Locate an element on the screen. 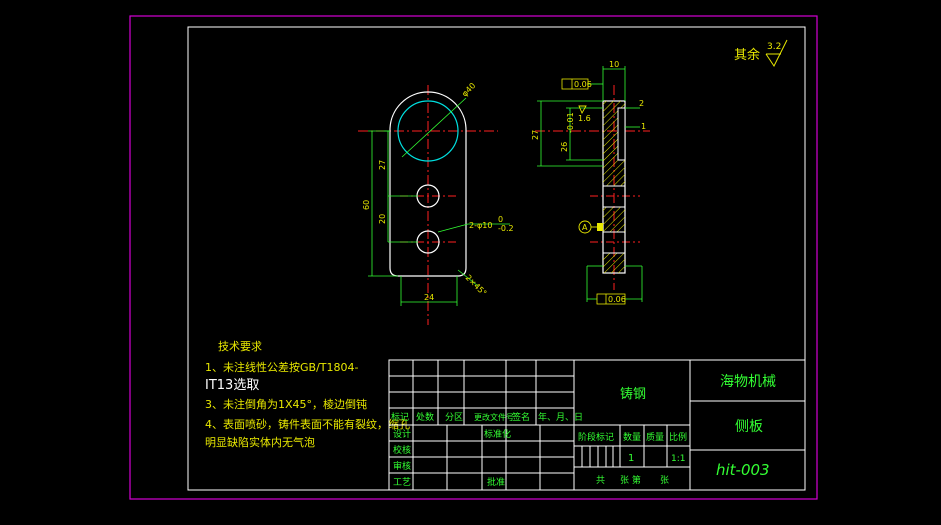  tb-approve: 批准 is located at coordinates (496, 482).